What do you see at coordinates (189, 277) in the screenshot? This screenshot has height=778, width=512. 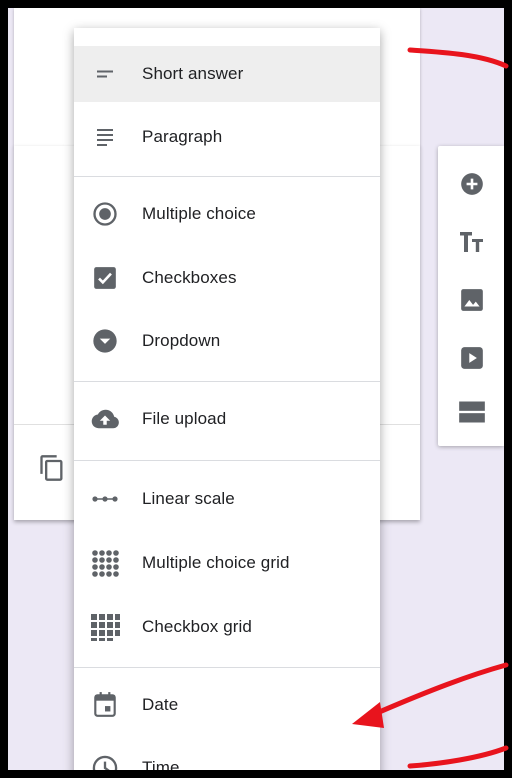 I see `menu-item-label: Checkboxes` at bounding box center [189, 277].